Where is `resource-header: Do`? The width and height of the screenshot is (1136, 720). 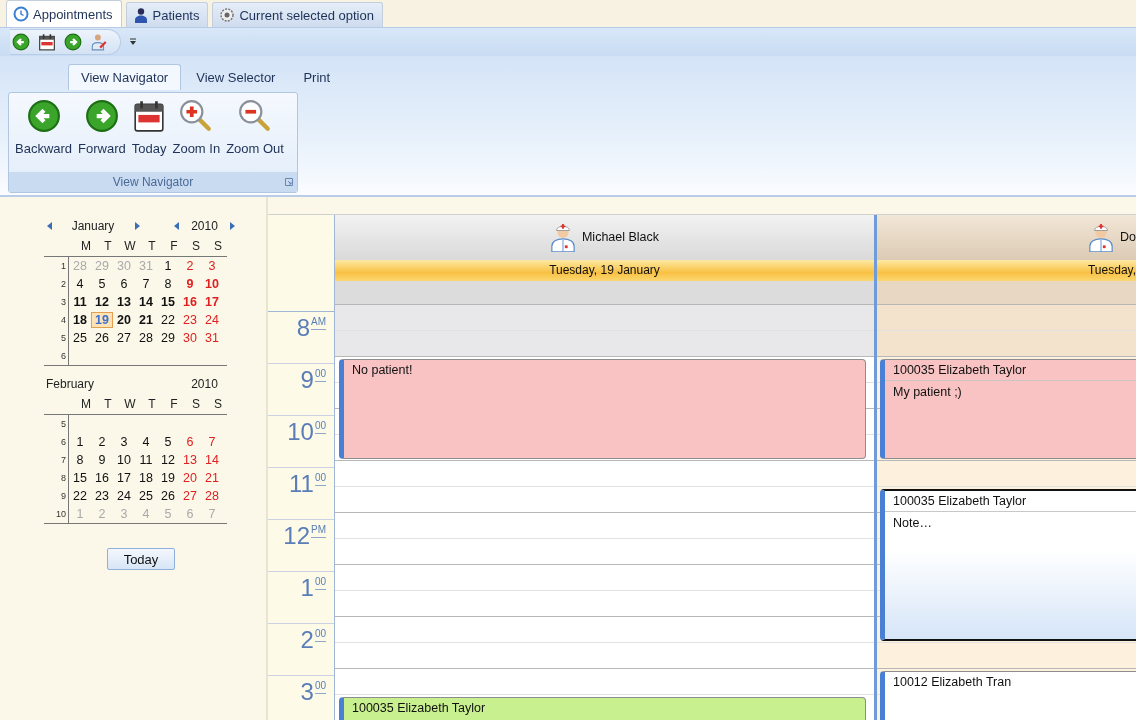
resource-header: Do is located at coordinates (1006, 237).